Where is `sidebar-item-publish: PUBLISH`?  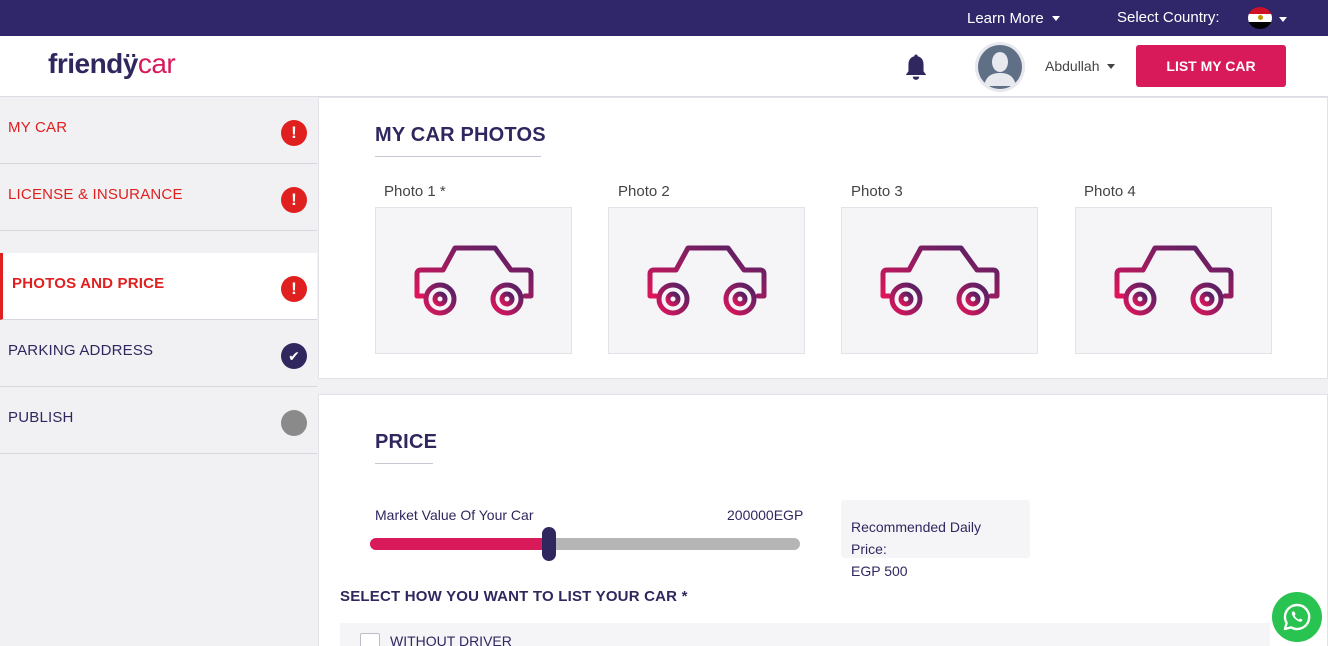 sidebar-item-publish: PUBLISH is located at coordinates (158, 420).